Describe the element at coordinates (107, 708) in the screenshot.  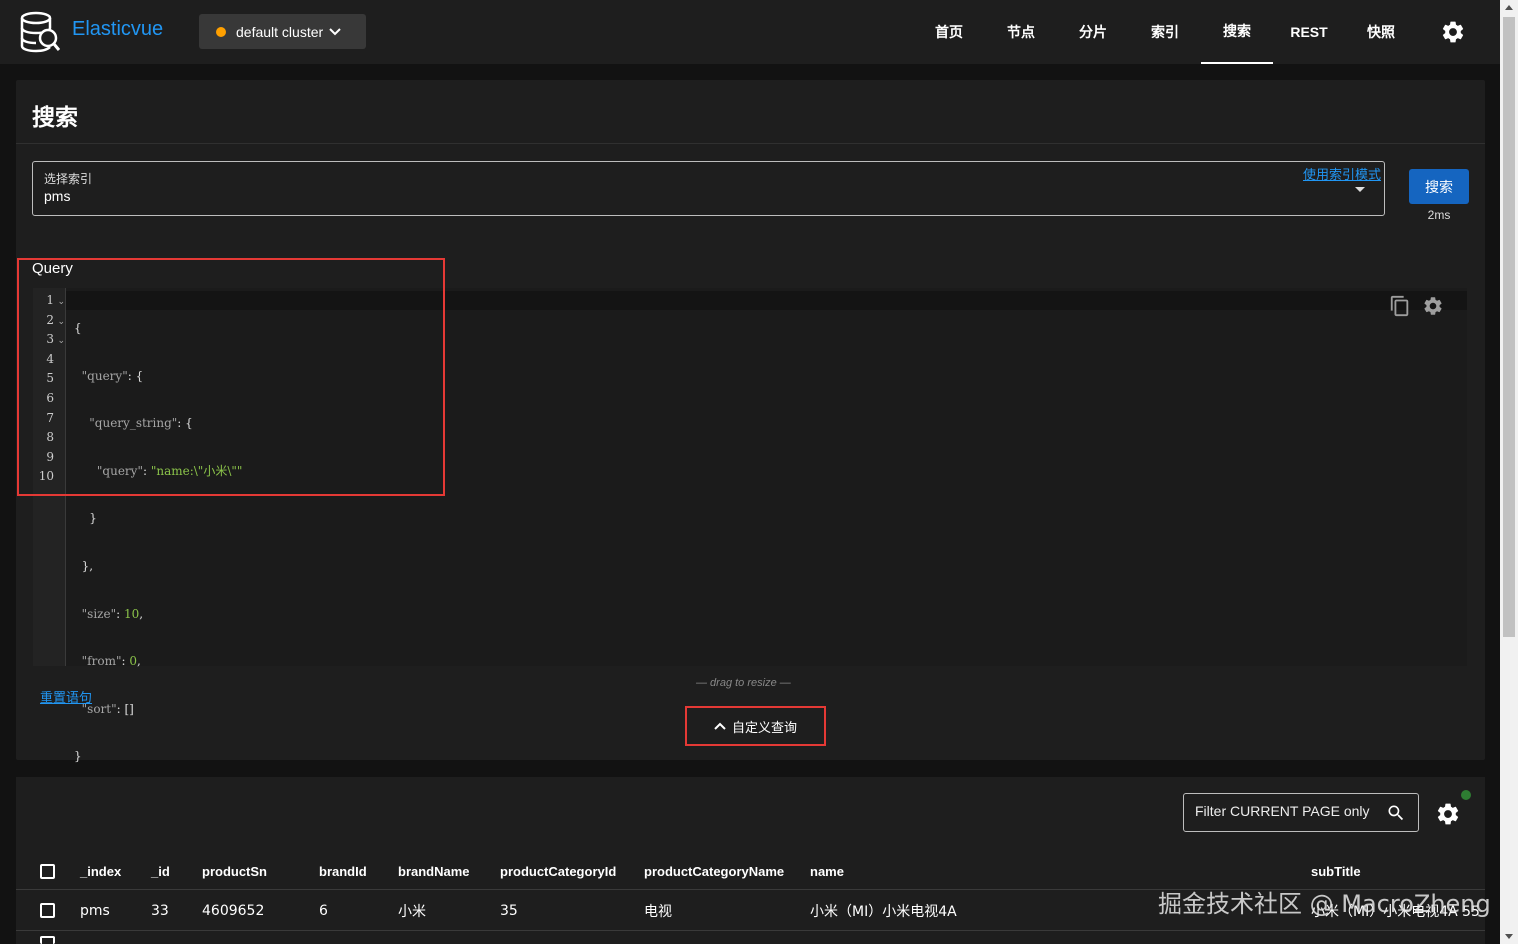
I see `code-line: "sort": []` at that location.